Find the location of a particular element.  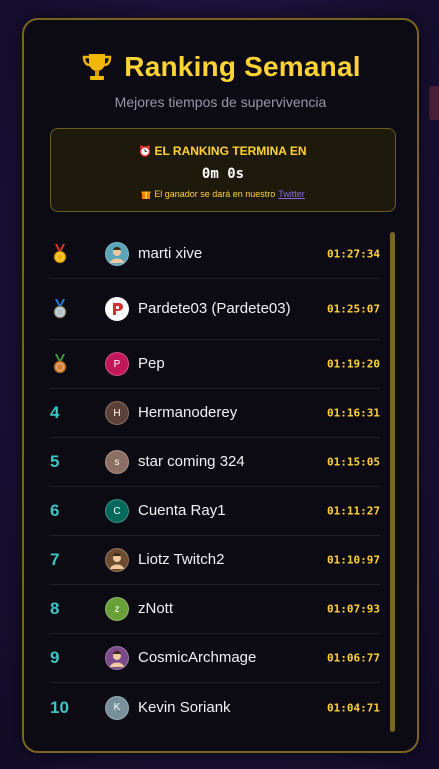

gold-medal-icon is located at coordinates (60, 254).